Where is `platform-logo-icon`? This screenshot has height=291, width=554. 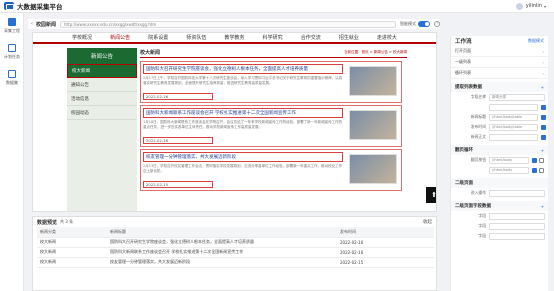 platform-logo-icon is located at coordinates (9, 6).